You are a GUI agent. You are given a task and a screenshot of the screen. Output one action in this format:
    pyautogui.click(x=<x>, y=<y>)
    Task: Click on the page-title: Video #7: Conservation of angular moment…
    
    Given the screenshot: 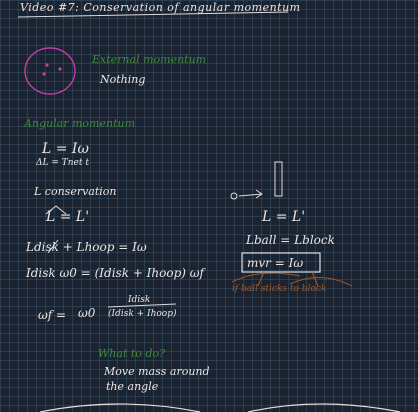 What is the action you would take?
    pyautogui.click(x=160, y=7)
    